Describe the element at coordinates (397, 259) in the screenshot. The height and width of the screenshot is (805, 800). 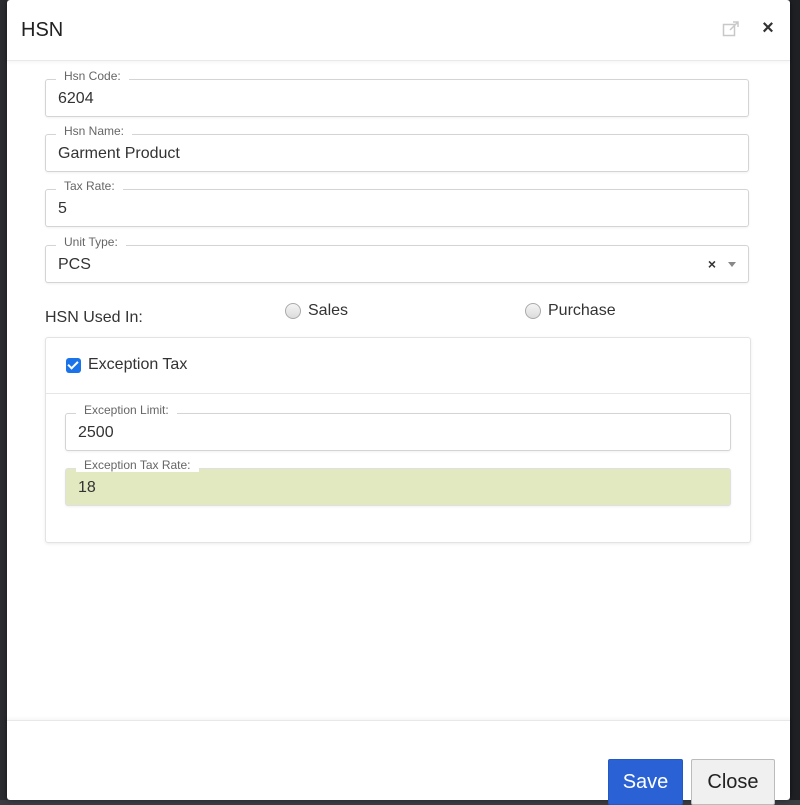
I see `unit-type-select: Unit Type: PCS ×` at that location.